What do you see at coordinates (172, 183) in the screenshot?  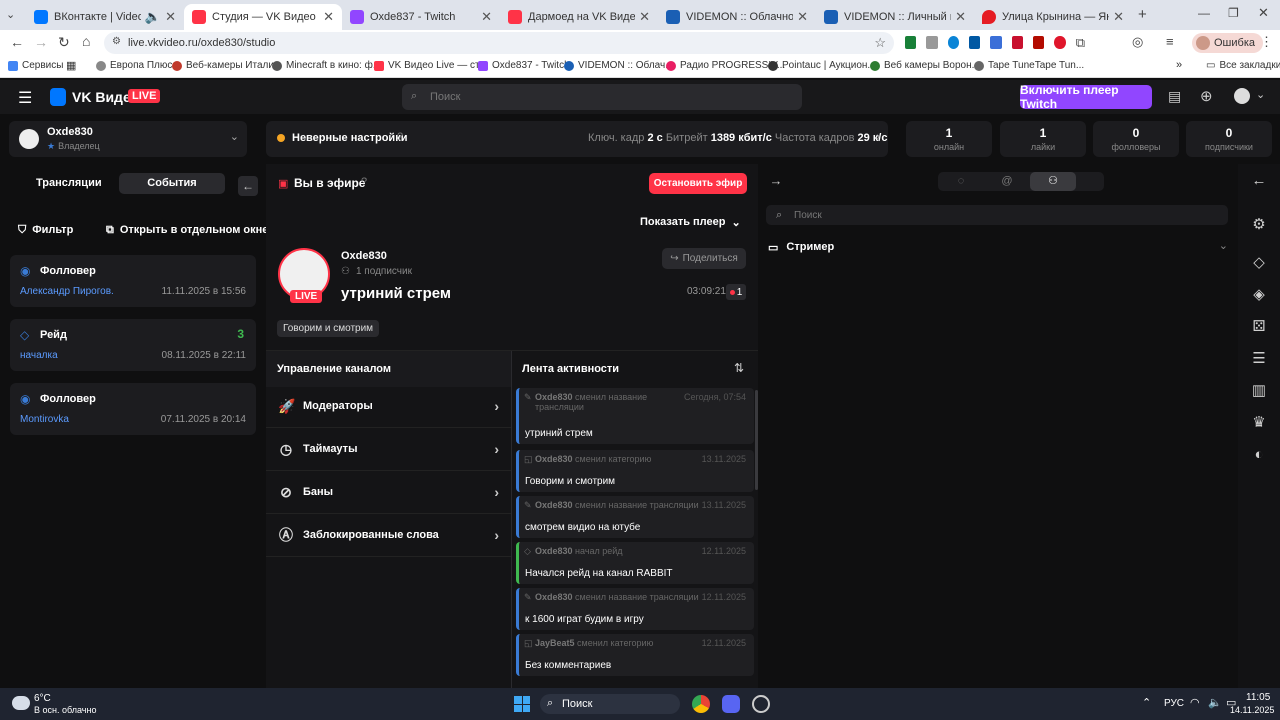 I see `tab-events: События` at bounding box center [172, 183].